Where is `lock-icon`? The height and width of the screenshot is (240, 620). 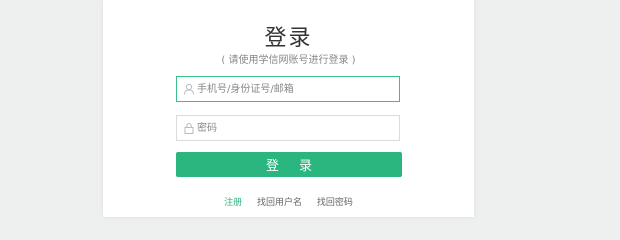
lock-icon is located at coordinates (189, 128).